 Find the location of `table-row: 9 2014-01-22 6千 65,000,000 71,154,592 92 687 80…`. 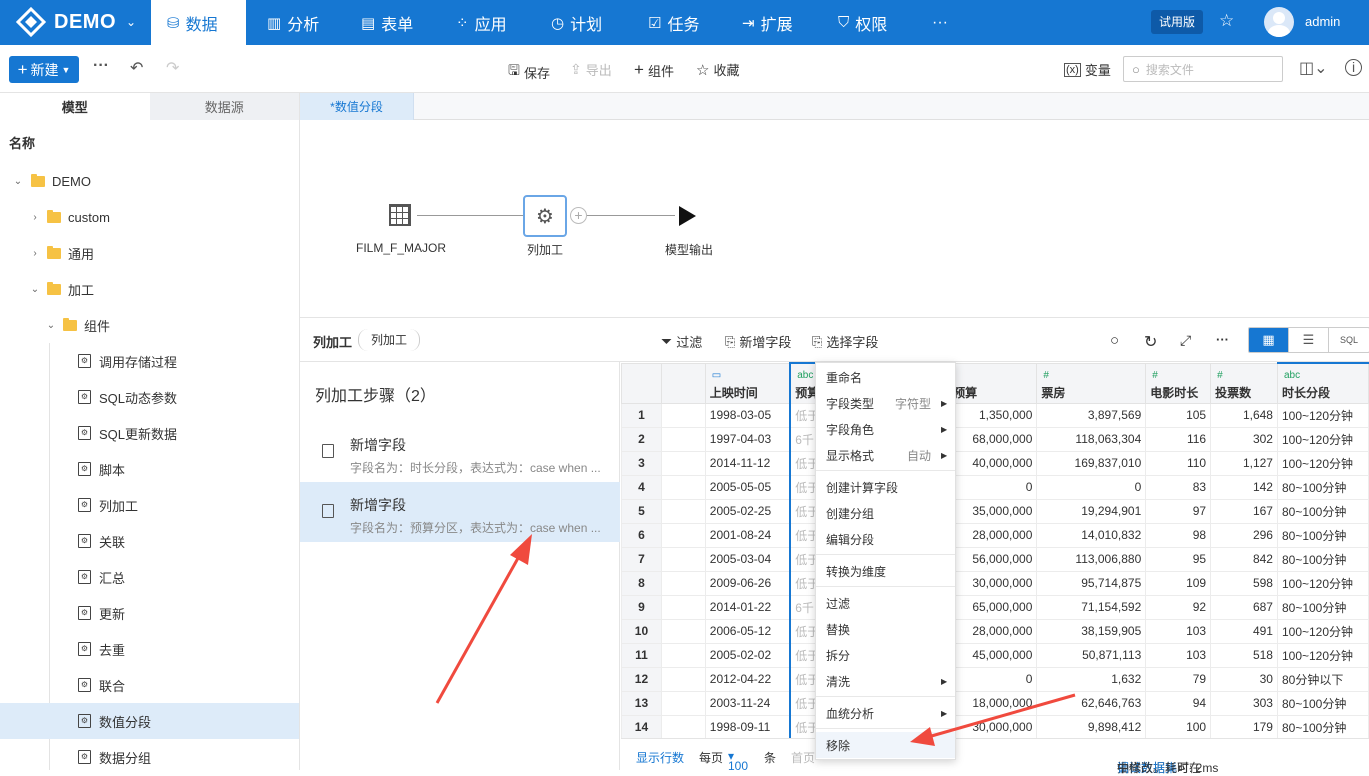

table-row: 9 2014-01-22 6千 65,000,000 71,154,592 92 687 80… is located at coordinates (995, 607).